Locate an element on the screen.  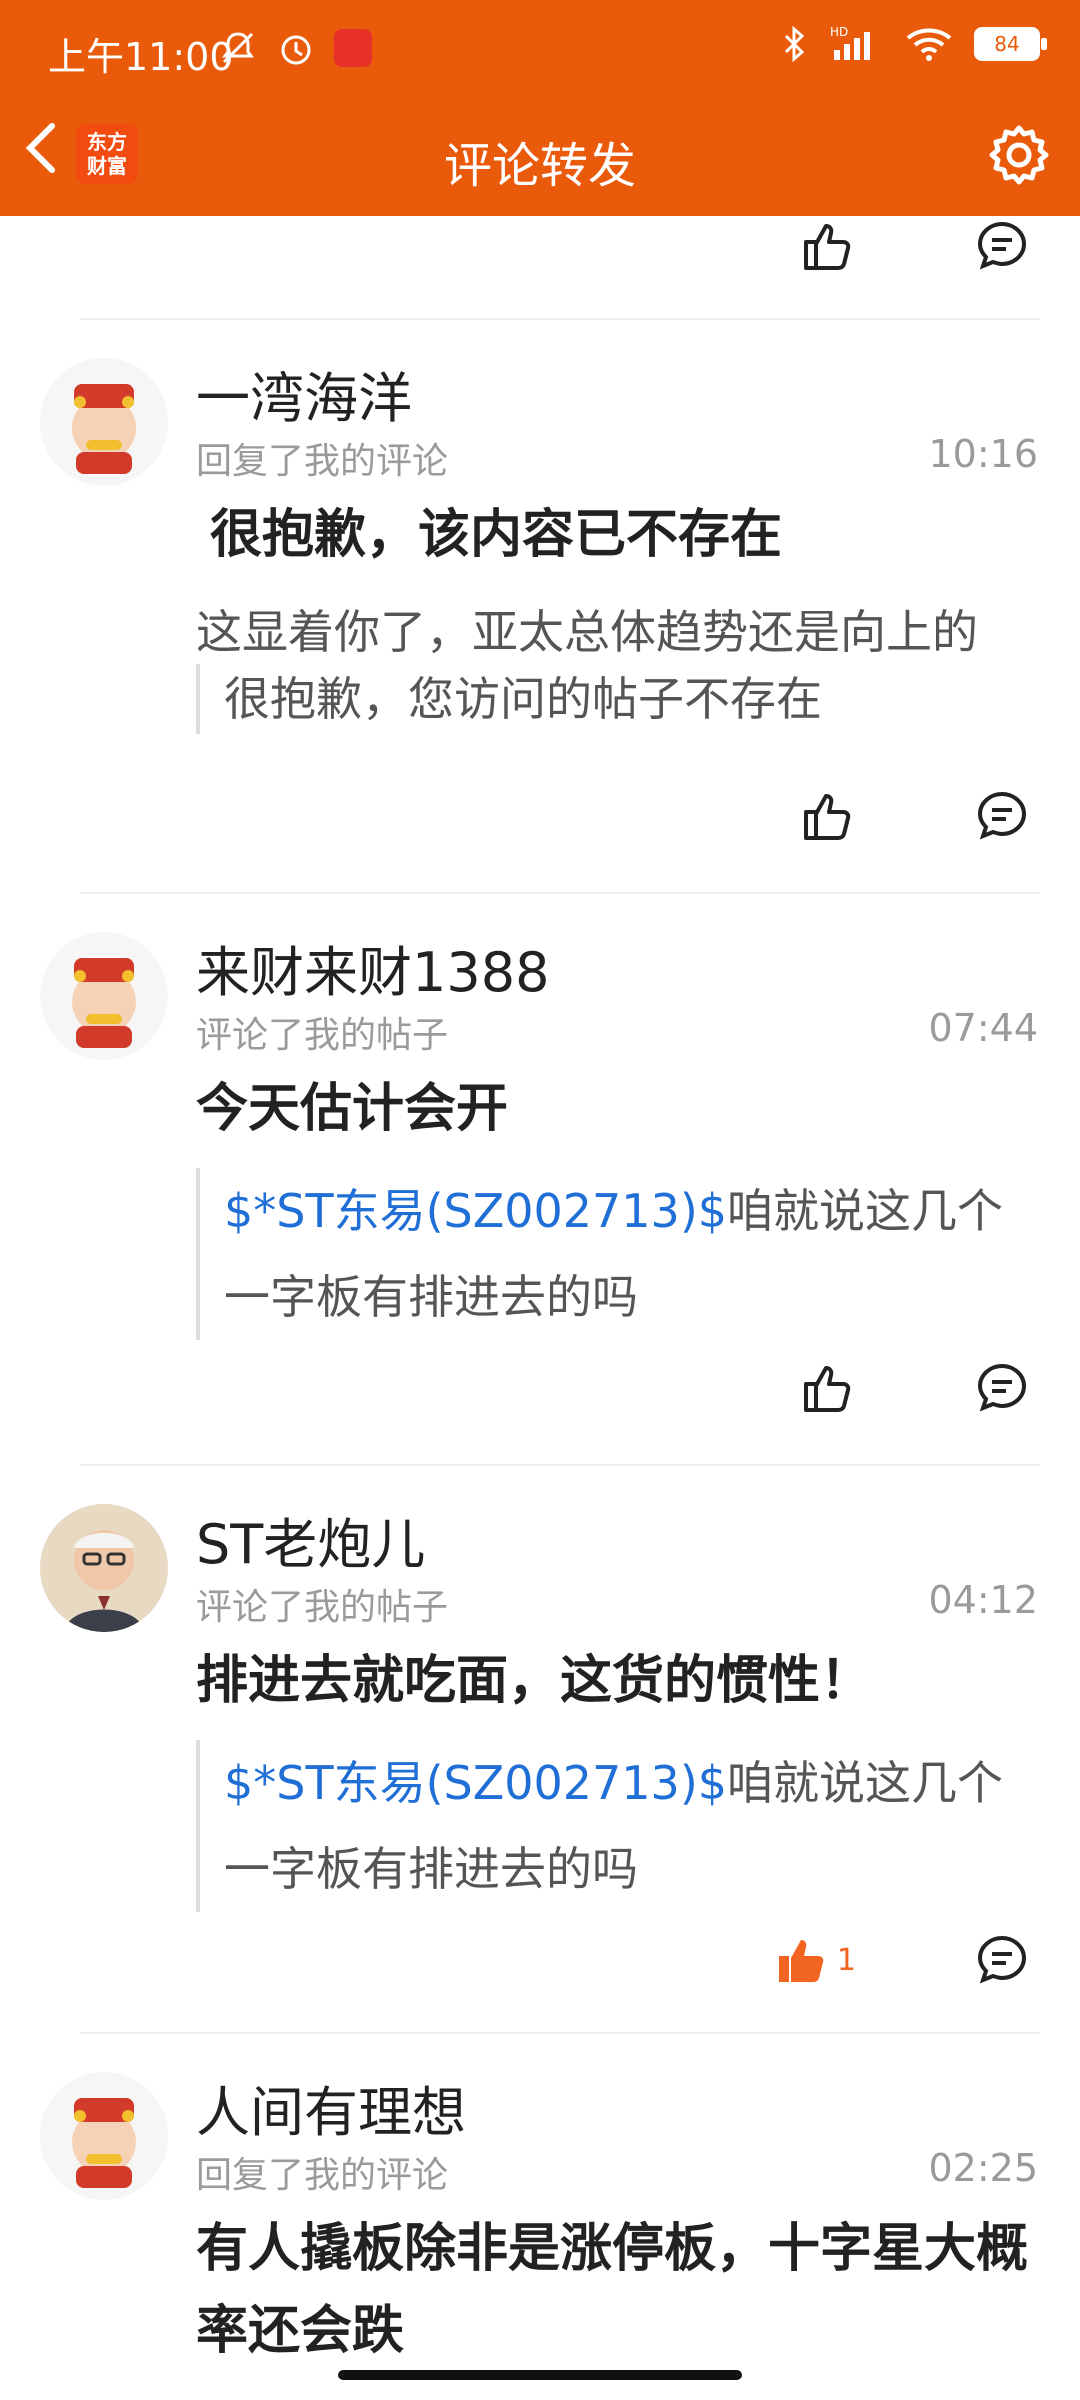
timestamp: 07:44 is located at coordinates (983, 1028).